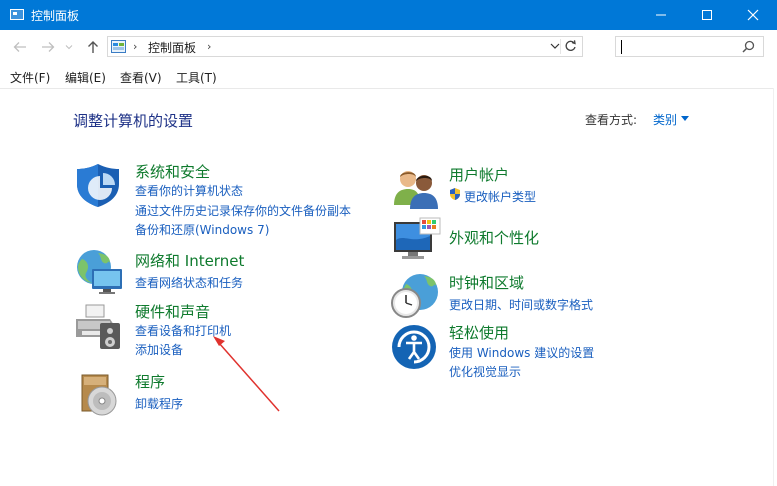 Image resolution: width=777 pixels, height=486 pixels. Describe the element at coordinates (479, 332) in the screenshot. I see `category-title: 轻松使用` at that location.